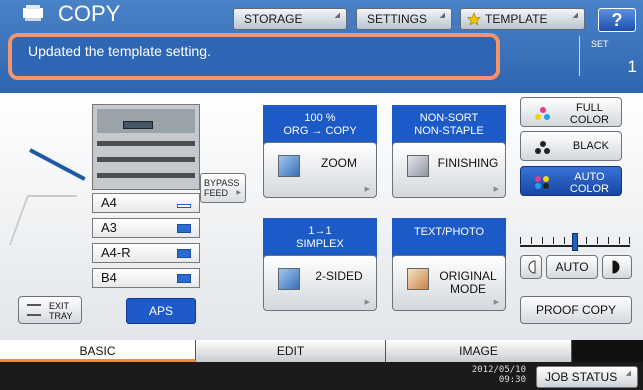 The width and height of the screenshot is (643, 390). What do you see at coordinates (468, 276) in the screenshot?
I see `original-label: ORIGINAL` at bounding box center [468, 276].